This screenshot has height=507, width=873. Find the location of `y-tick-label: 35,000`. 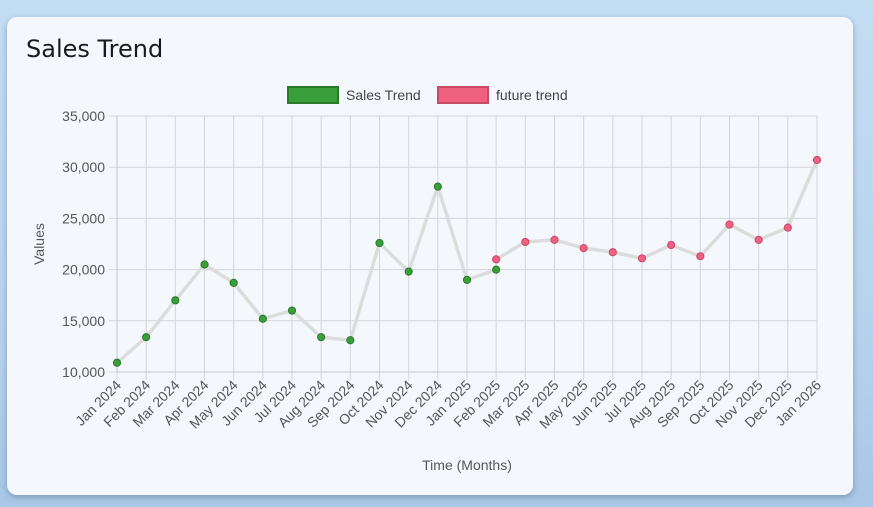

y-tick-label: 35,000 is located at coordinates (83, 116).